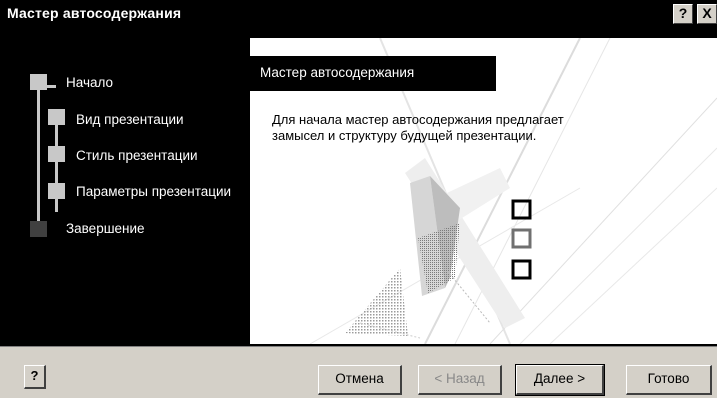 The height and width of the screenshot is (398, 717). What do you see at coordinates (137, 155) in the screenshot?
I see `step-style: Стиль презентации` at bounding box center [137, 155].